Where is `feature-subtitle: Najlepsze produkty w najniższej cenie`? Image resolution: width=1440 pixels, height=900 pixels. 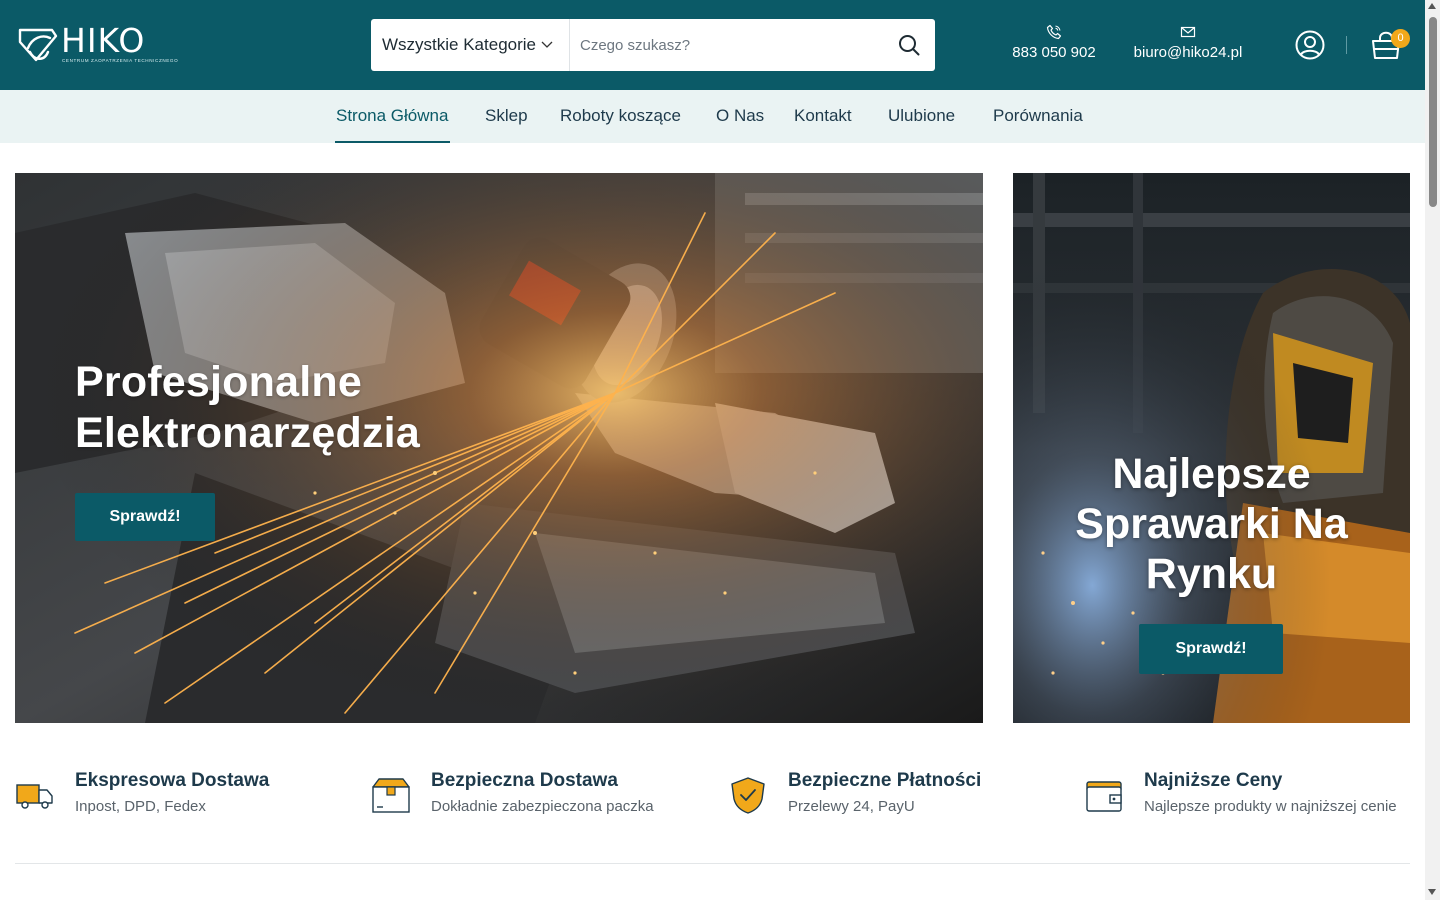 feature-subtitle: Najlepsze produkty w najniższej cenie is located at coordinates (1270, 806).